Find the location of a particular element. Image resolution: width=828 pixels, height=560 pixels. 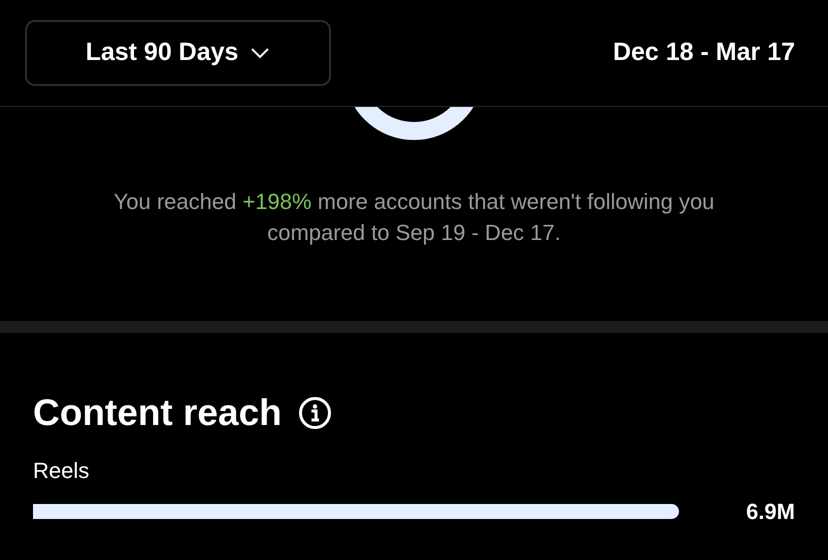

time-range-dropdown: Last 90 Days is located at coordinates (178, 53).